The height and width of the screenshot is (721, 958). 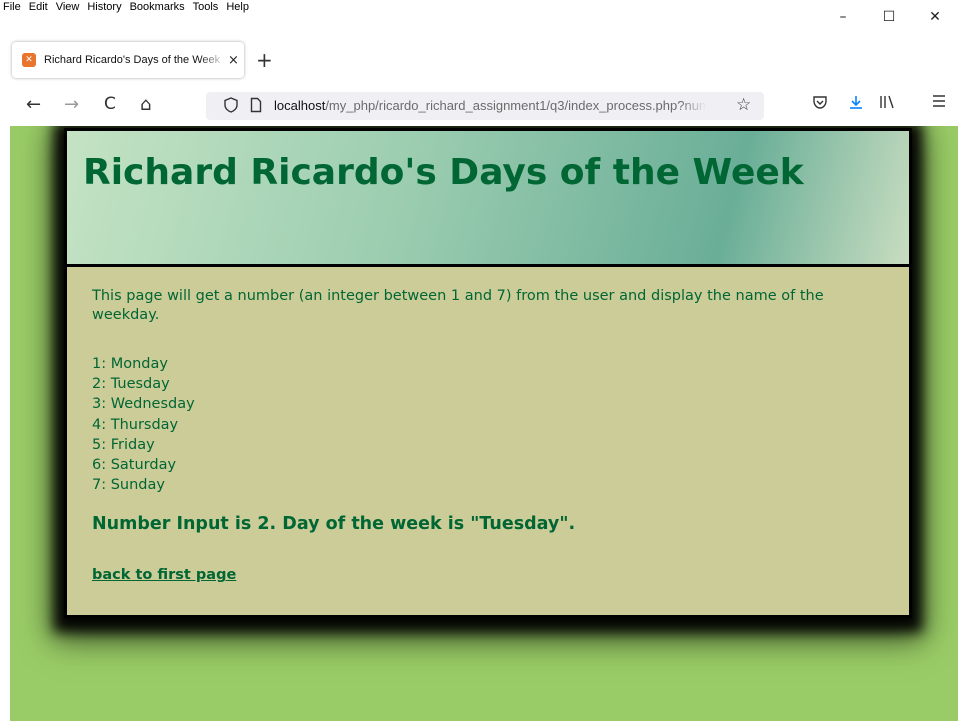 What do you see at coordinates (68, 7) in the screenshot?
I see `menu-view: View` at bounding box center [68, 7].